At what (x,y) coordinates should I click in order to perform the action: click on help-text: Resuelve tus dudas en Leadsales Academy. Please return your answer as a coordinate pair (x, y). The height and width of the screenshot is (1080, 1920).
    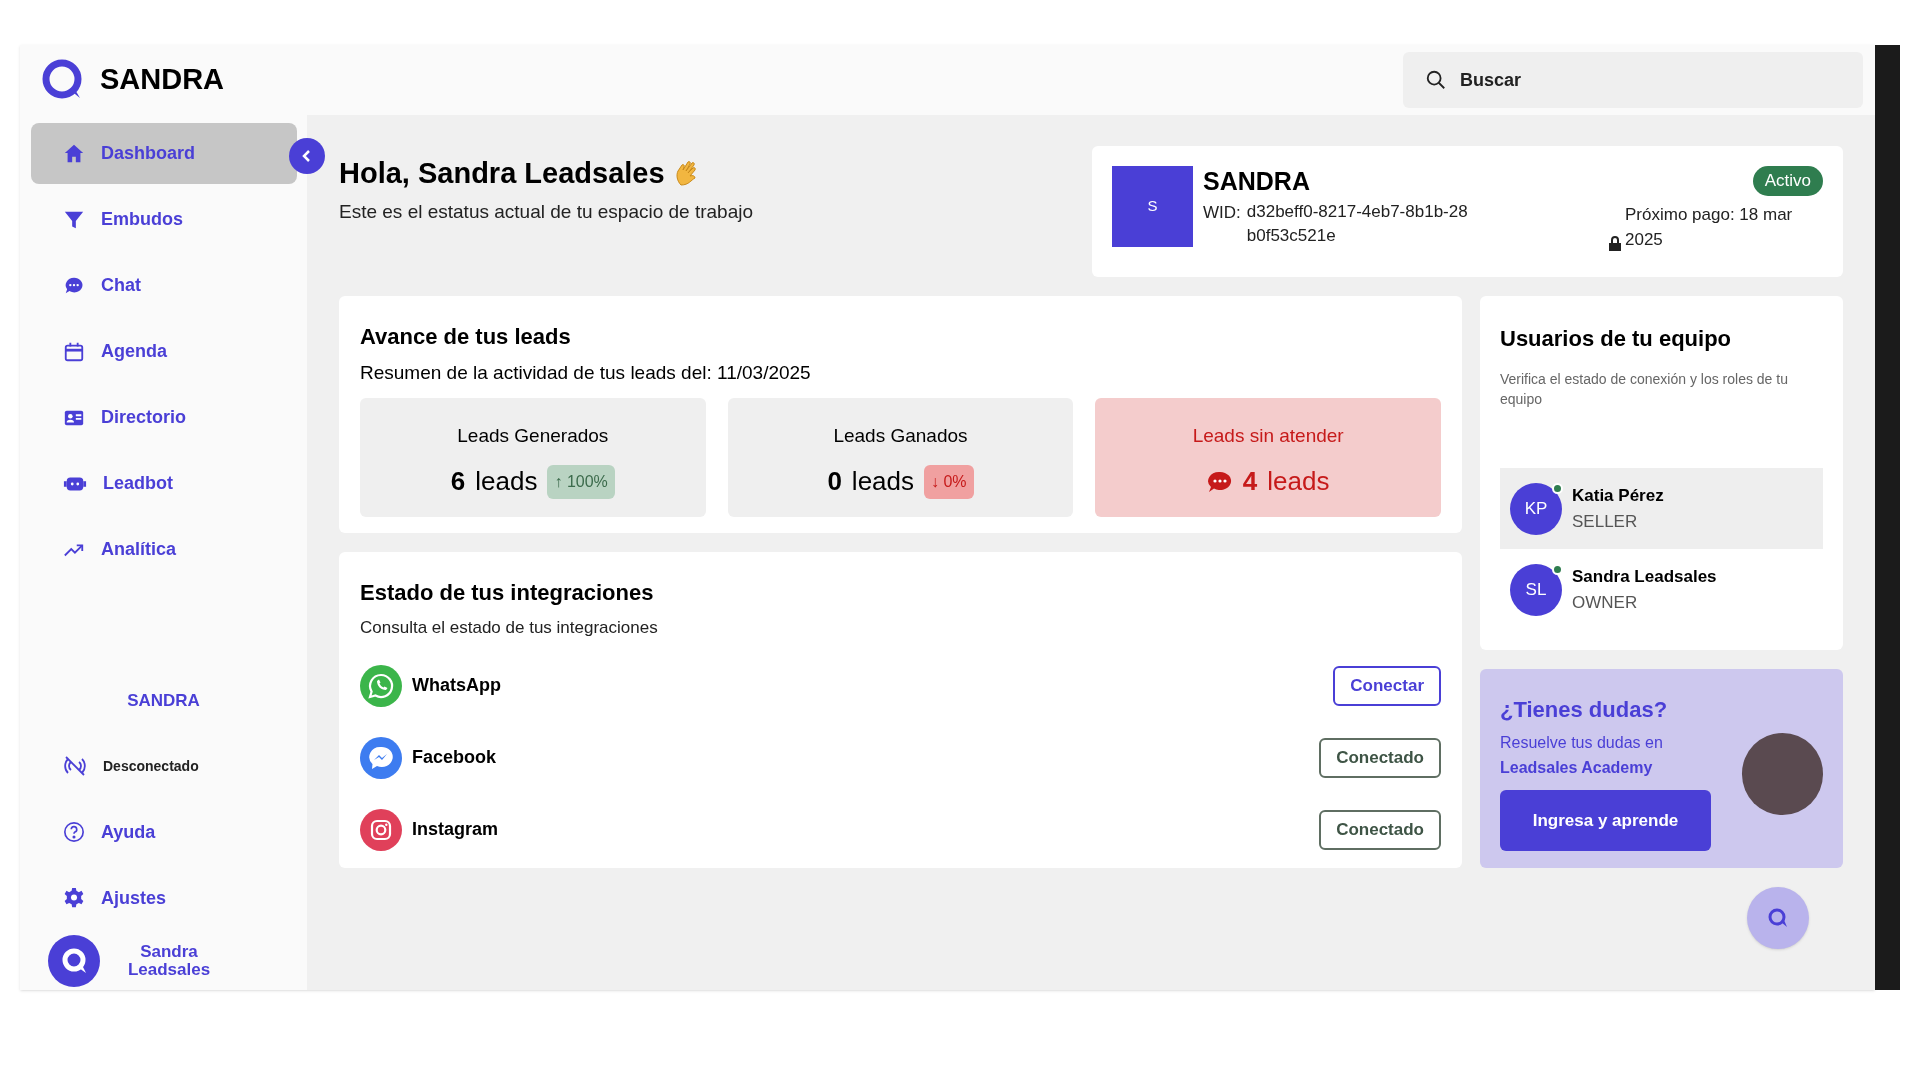
    Looking at the image, I should click on (1582, 755).